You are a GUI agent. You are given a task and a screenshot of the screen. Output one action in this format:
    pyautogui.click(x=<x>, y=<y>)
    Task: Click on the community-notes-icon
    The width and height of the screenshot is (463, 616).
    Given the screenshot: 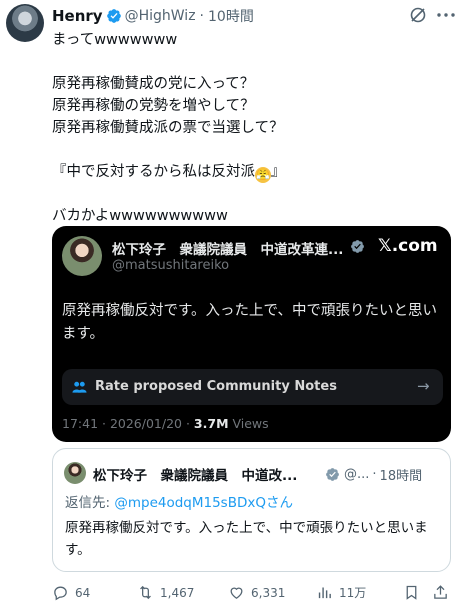 What is the action you would take?
    pyautogui.click(x=79, y=387)
    